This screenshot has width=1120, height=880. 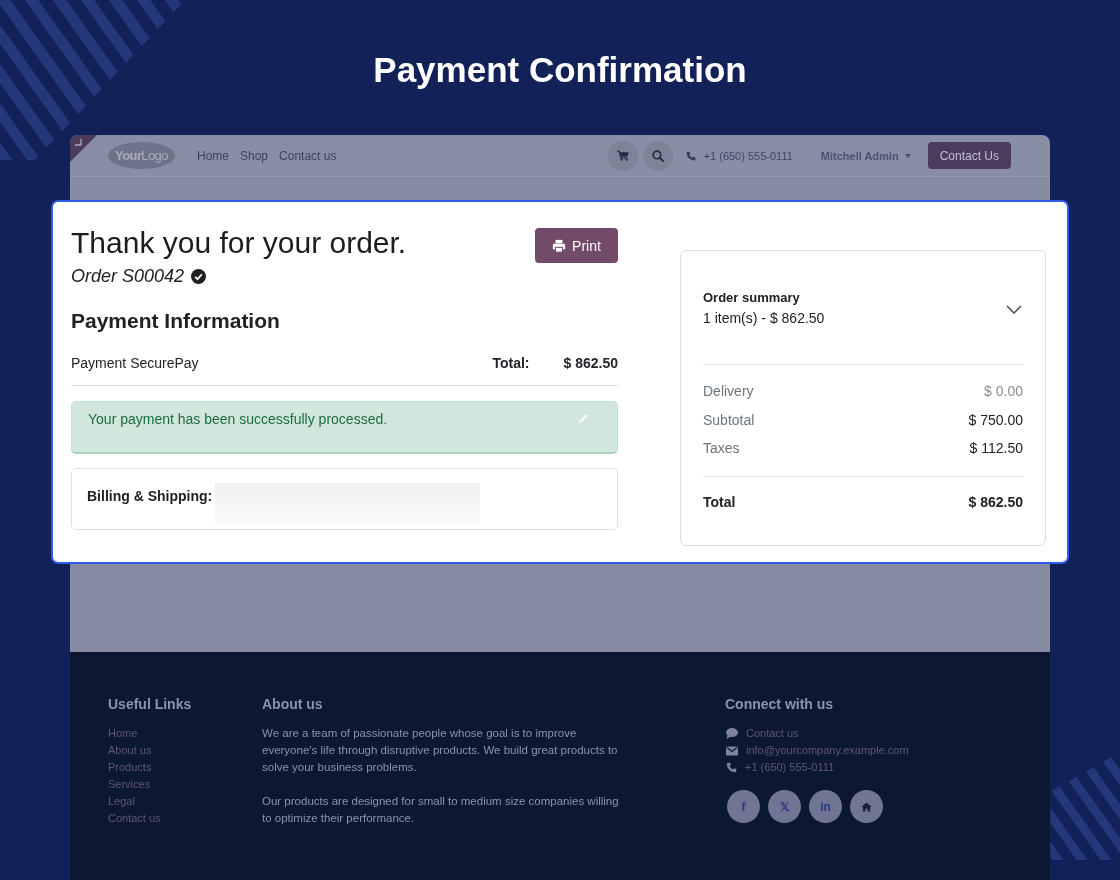 I want to click on contact-us-button: Contact Us, so click(x=969, y=155).